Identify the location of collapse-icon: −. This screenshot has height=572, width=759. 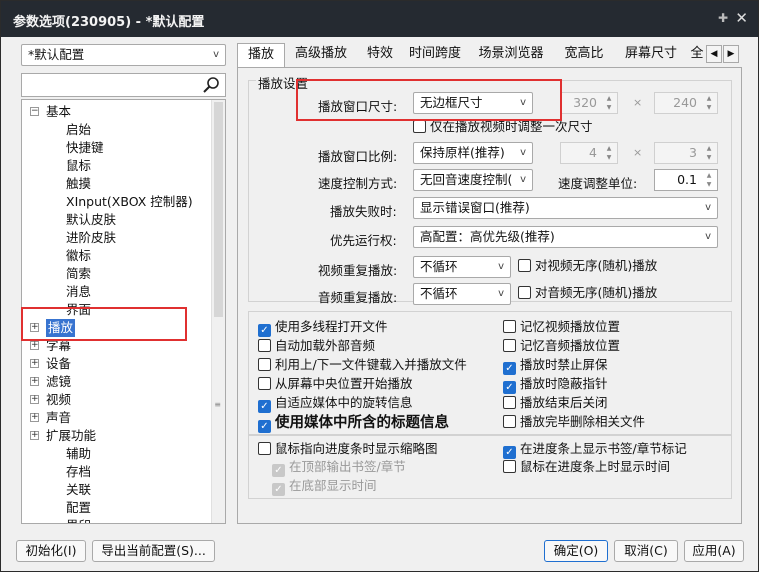
(34, 111).